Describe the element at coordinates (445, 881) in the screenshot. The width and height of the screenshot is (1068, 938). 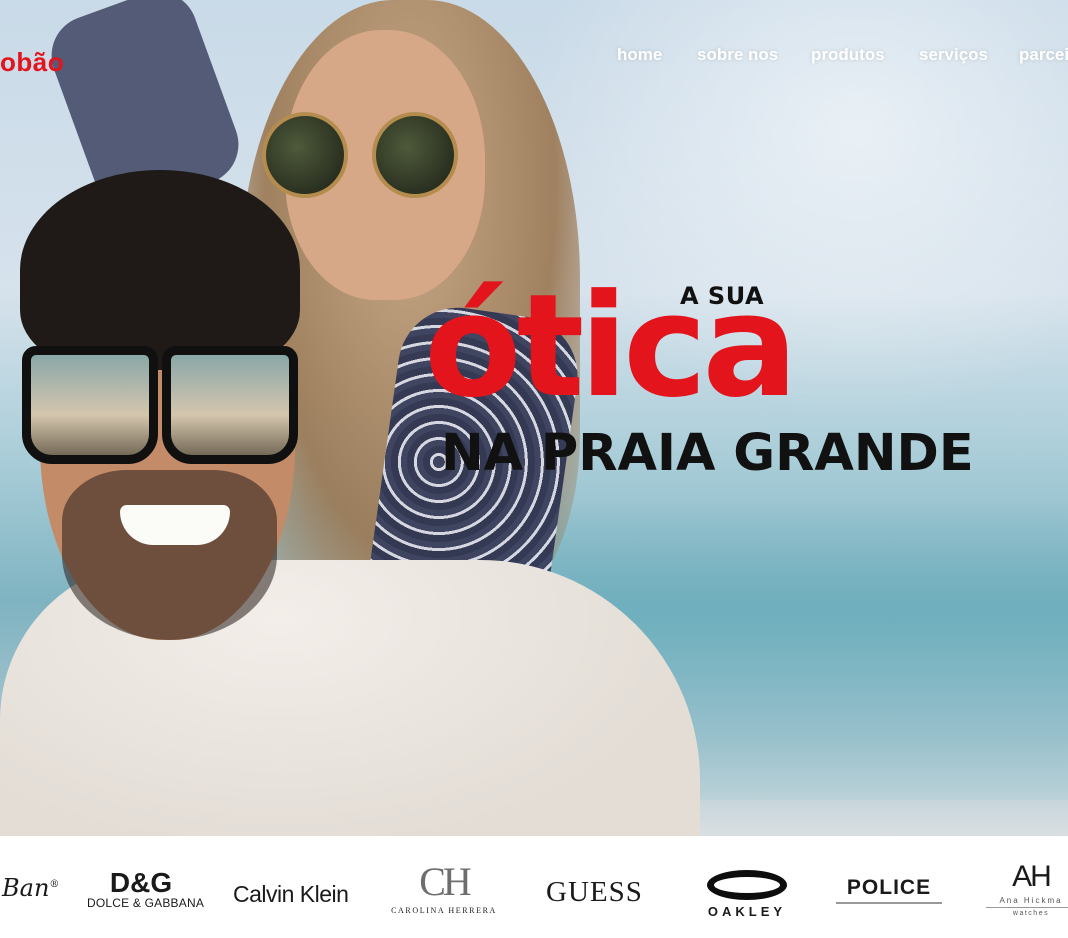
I see `ch-monogram: CH` at that location.